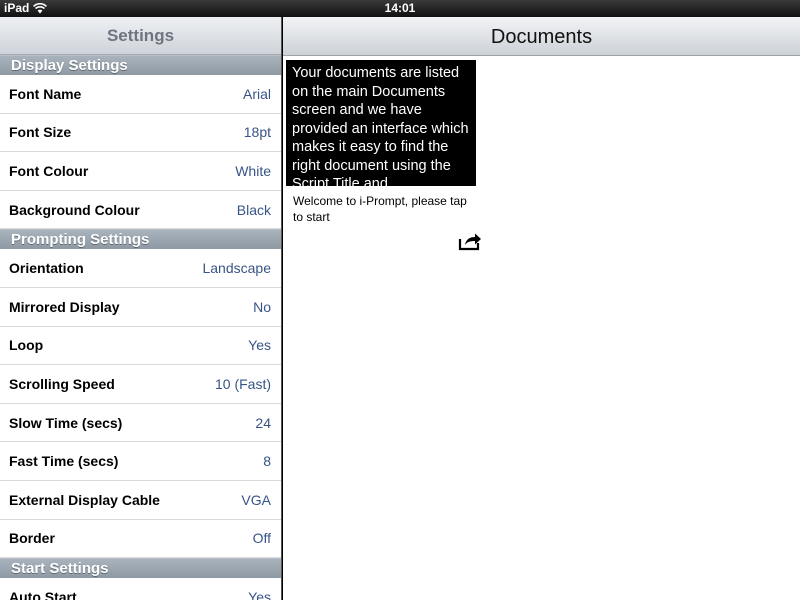 This screenshot has height=600, width=800. Describe the element at coordinates (256, 93) in the screenshot. I see `setting-value: Arial` at that location.